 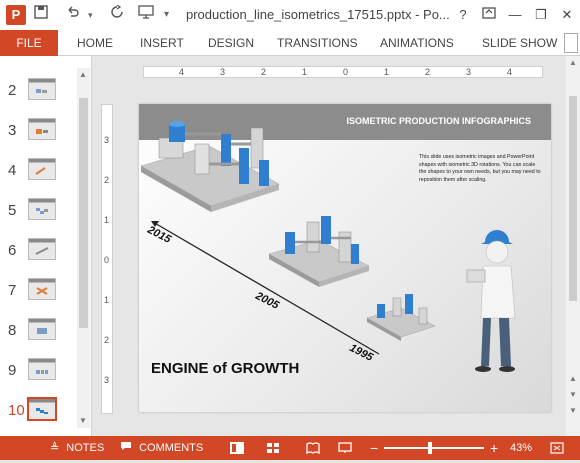 I want to click on minimize-button: —, so click(x=515, y=15).